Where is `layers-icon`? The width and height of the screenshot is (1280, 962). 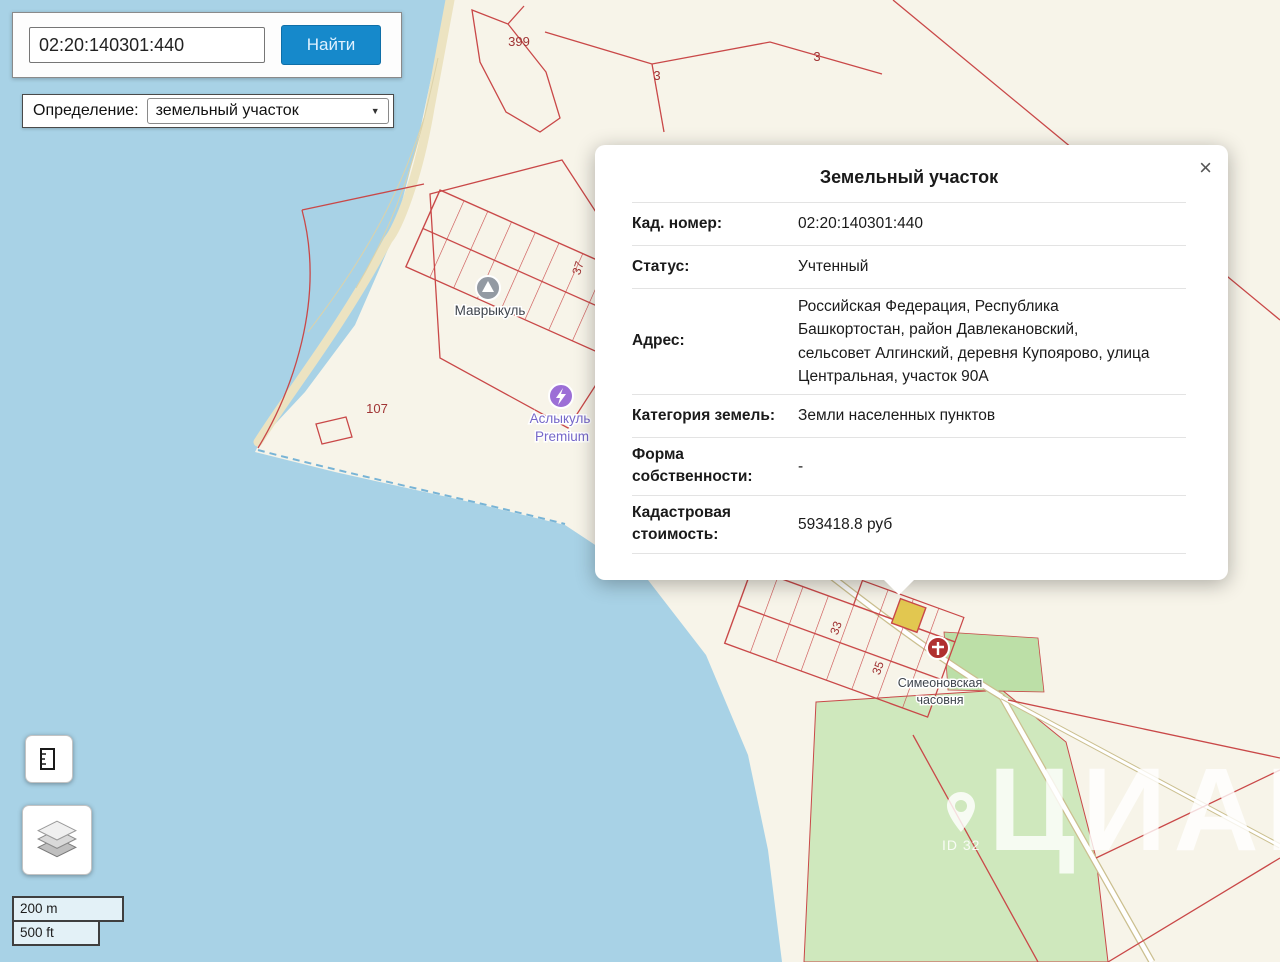 layers-icon is located at coordinates (57, 839).